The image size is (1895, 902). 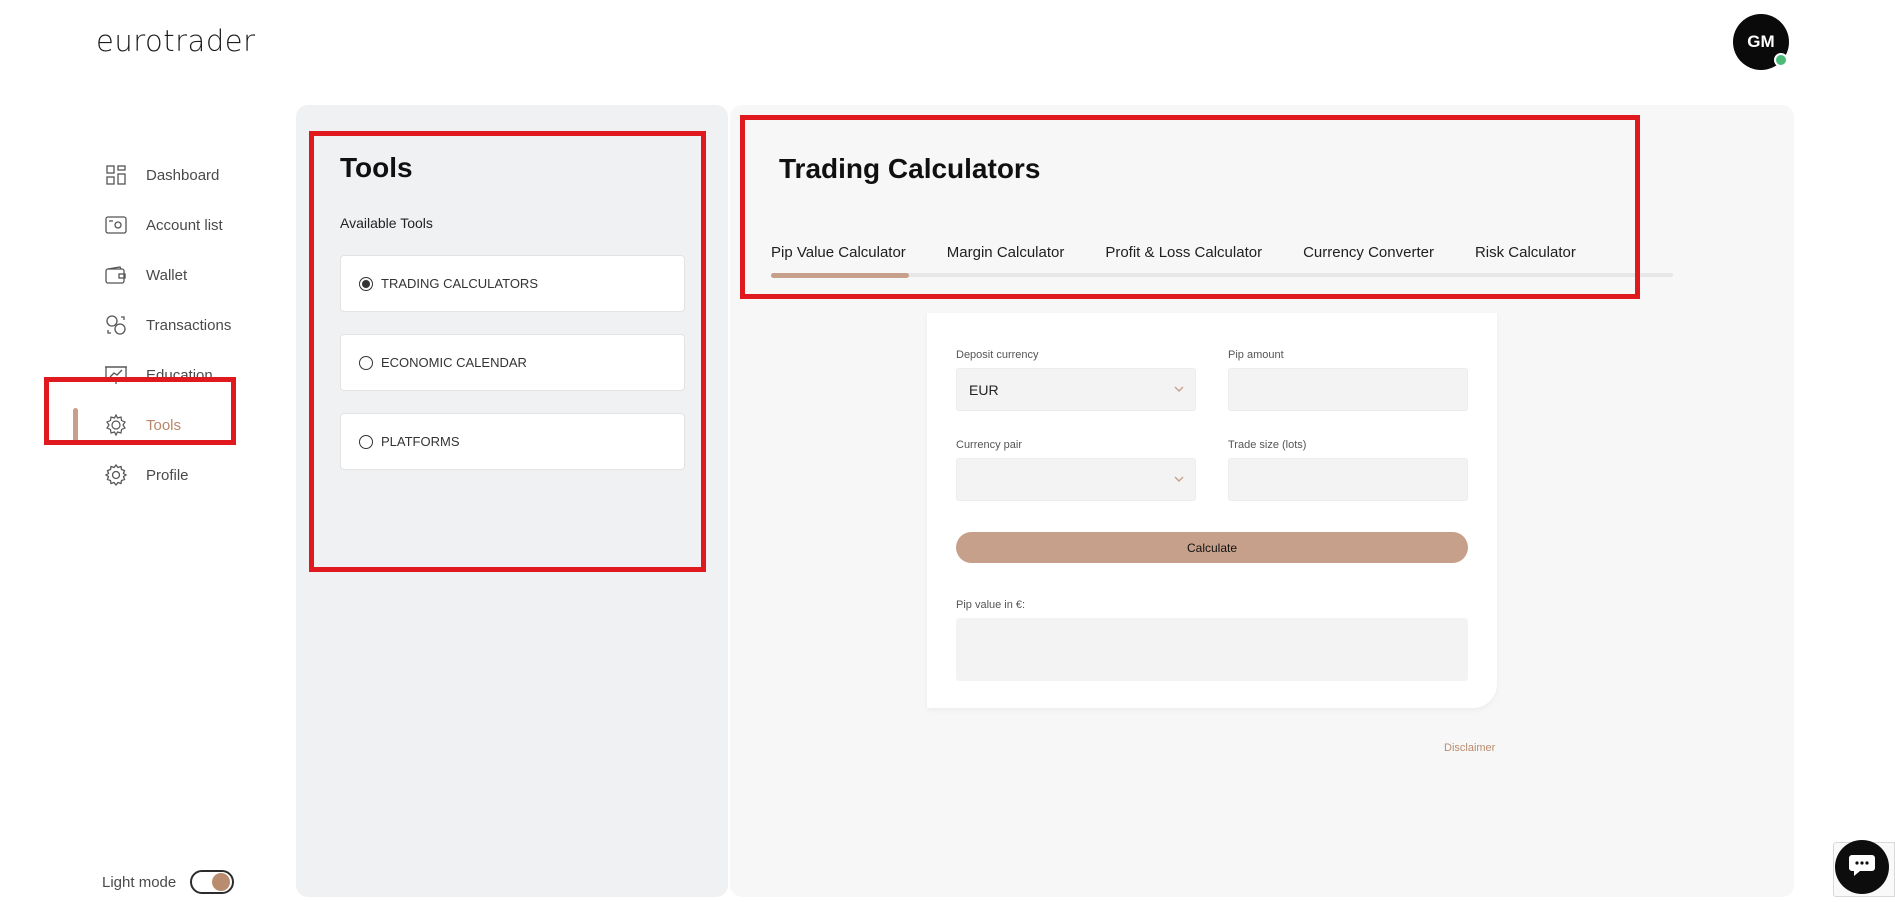 I want to click on tool-option-label: TRADING CALCULATORS, so click(x=459, y=283).